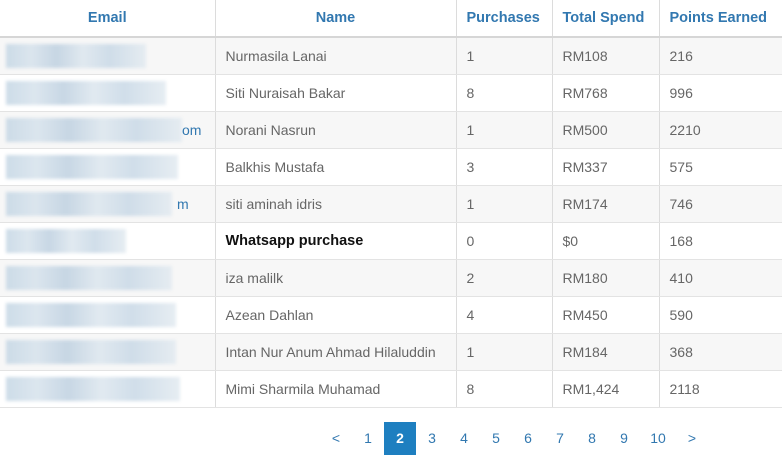  Describe the element at coordinates (606, 241) in the screenshot. I see `total-spend-cell: $0` at that location.